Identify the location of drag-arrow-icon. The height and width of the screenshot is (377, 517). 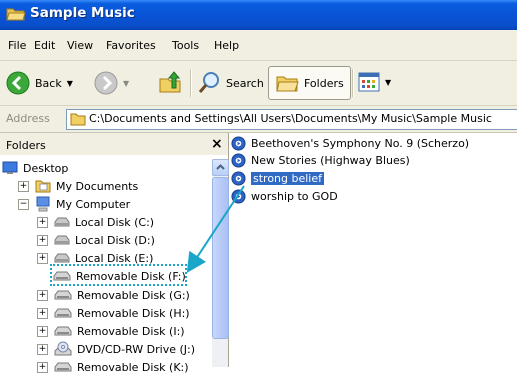
(215, 229).